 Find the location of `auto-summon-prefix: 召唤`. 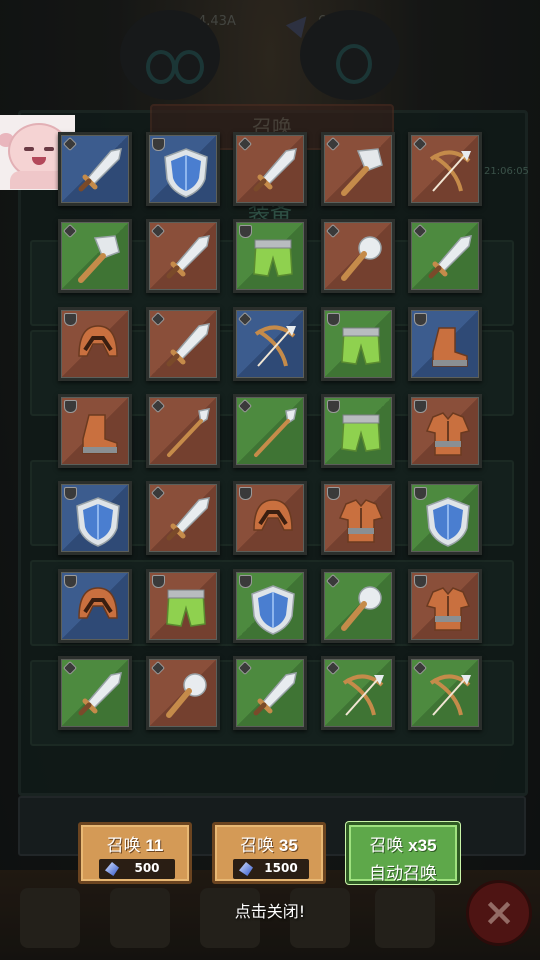

auto-summon-prefix: 召唤 is located at coordinates (386, 845).